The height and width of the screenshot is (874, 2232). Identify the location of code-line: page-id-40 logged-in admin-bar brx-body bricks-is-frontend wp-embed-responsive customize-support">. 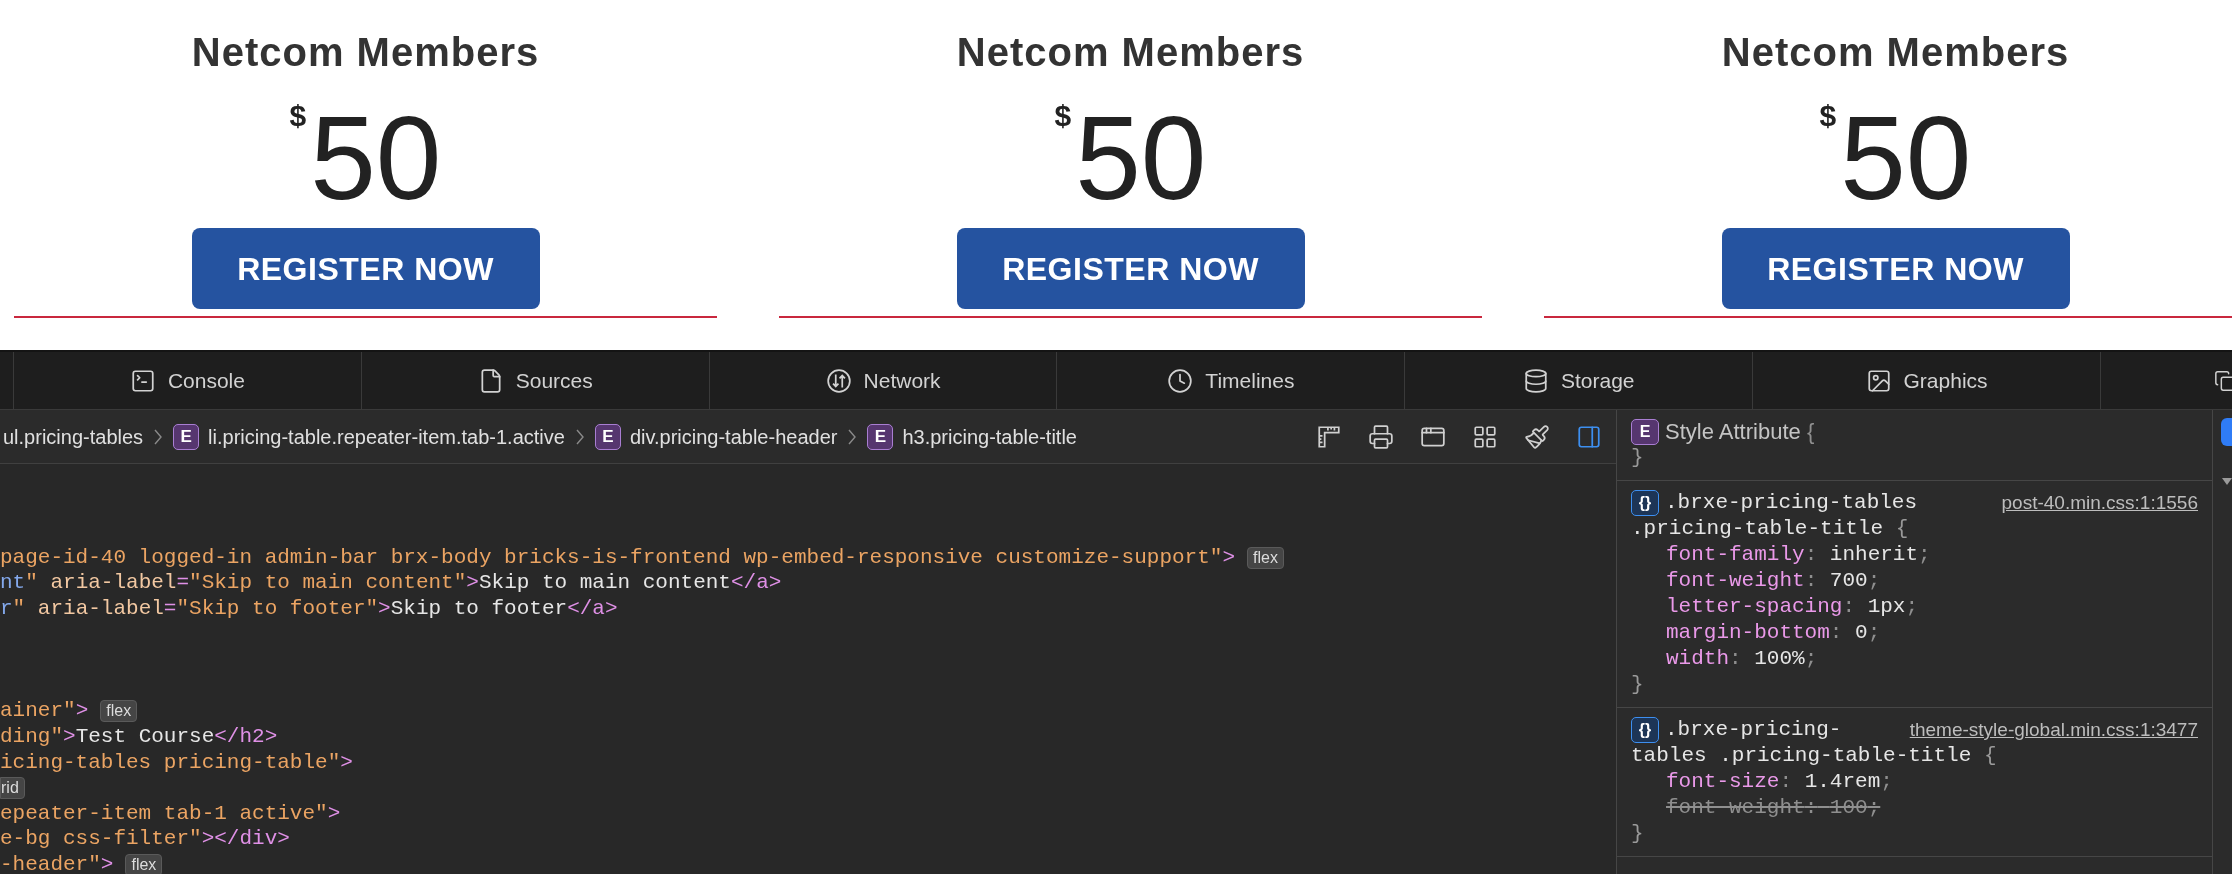
(617, 557).